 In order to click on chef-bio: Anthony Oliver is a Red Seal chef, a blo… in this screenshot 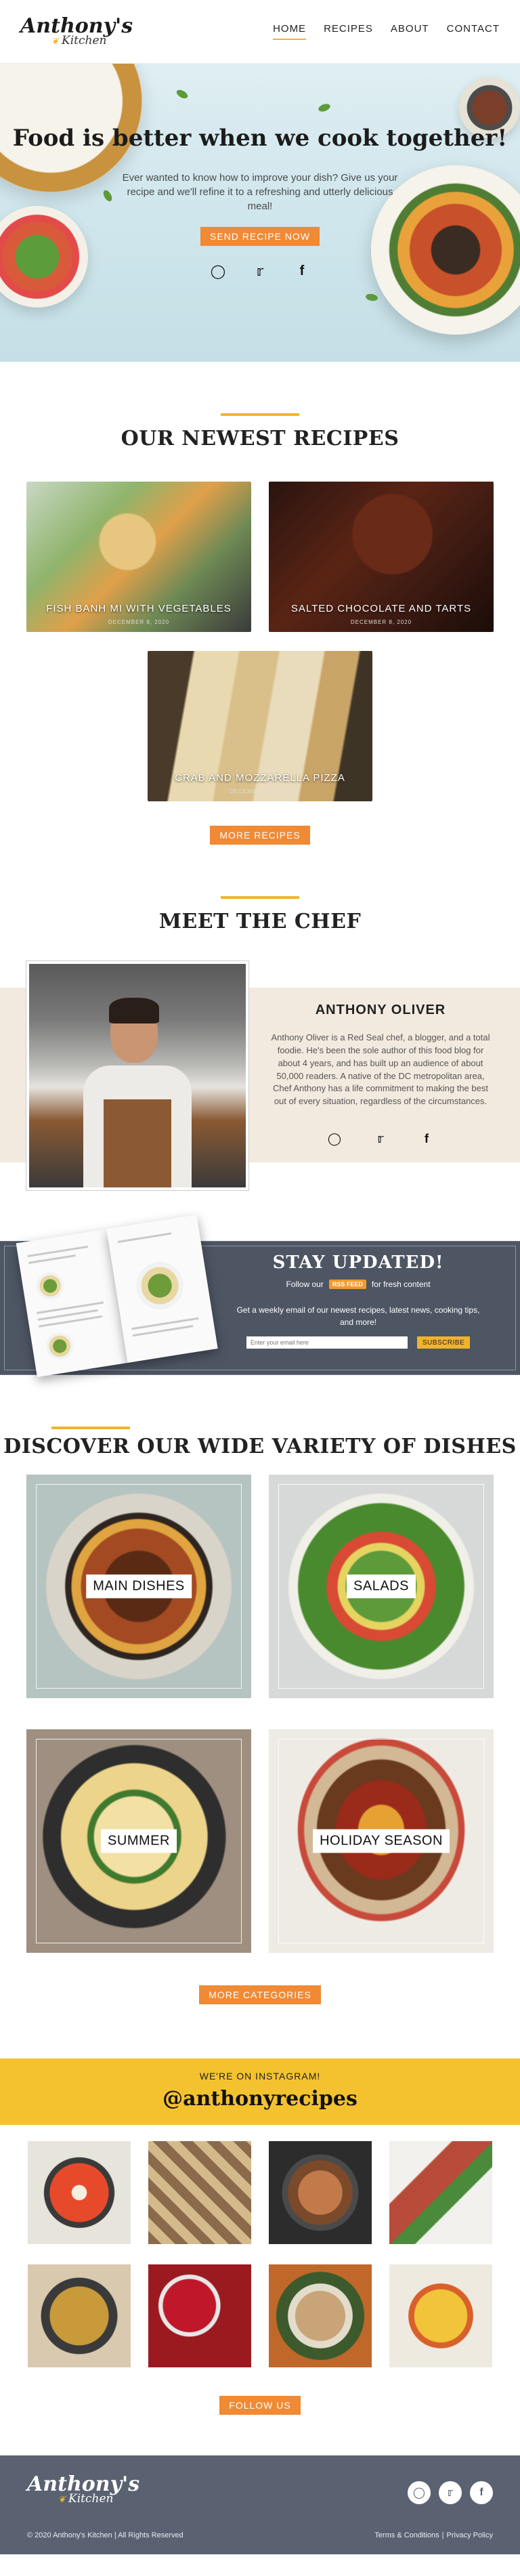, I will do `click(380, 1069)`.